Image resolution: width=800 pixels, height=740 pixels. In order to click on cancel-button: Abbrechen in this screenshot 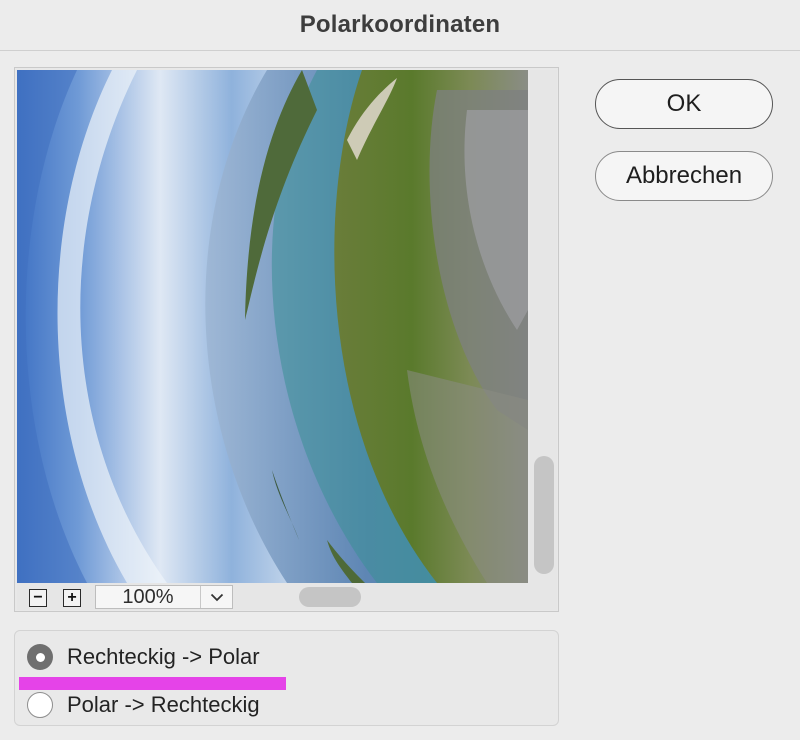, I will do `click(684, 176)`.